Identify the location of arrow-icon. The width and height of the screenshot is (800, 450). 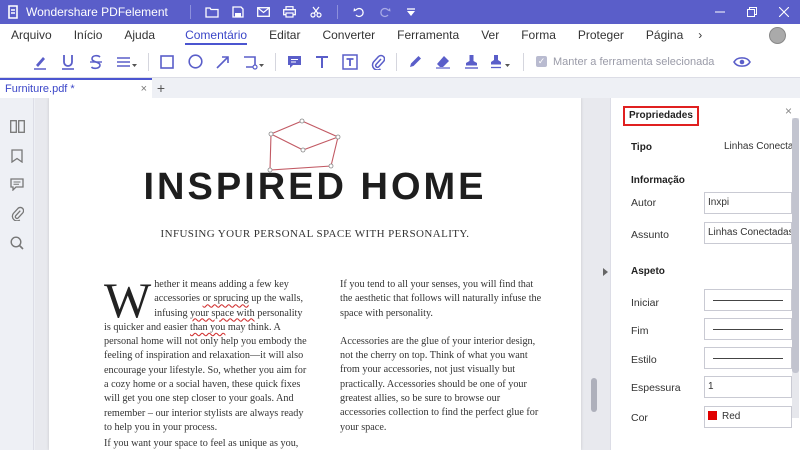
(222, 62).